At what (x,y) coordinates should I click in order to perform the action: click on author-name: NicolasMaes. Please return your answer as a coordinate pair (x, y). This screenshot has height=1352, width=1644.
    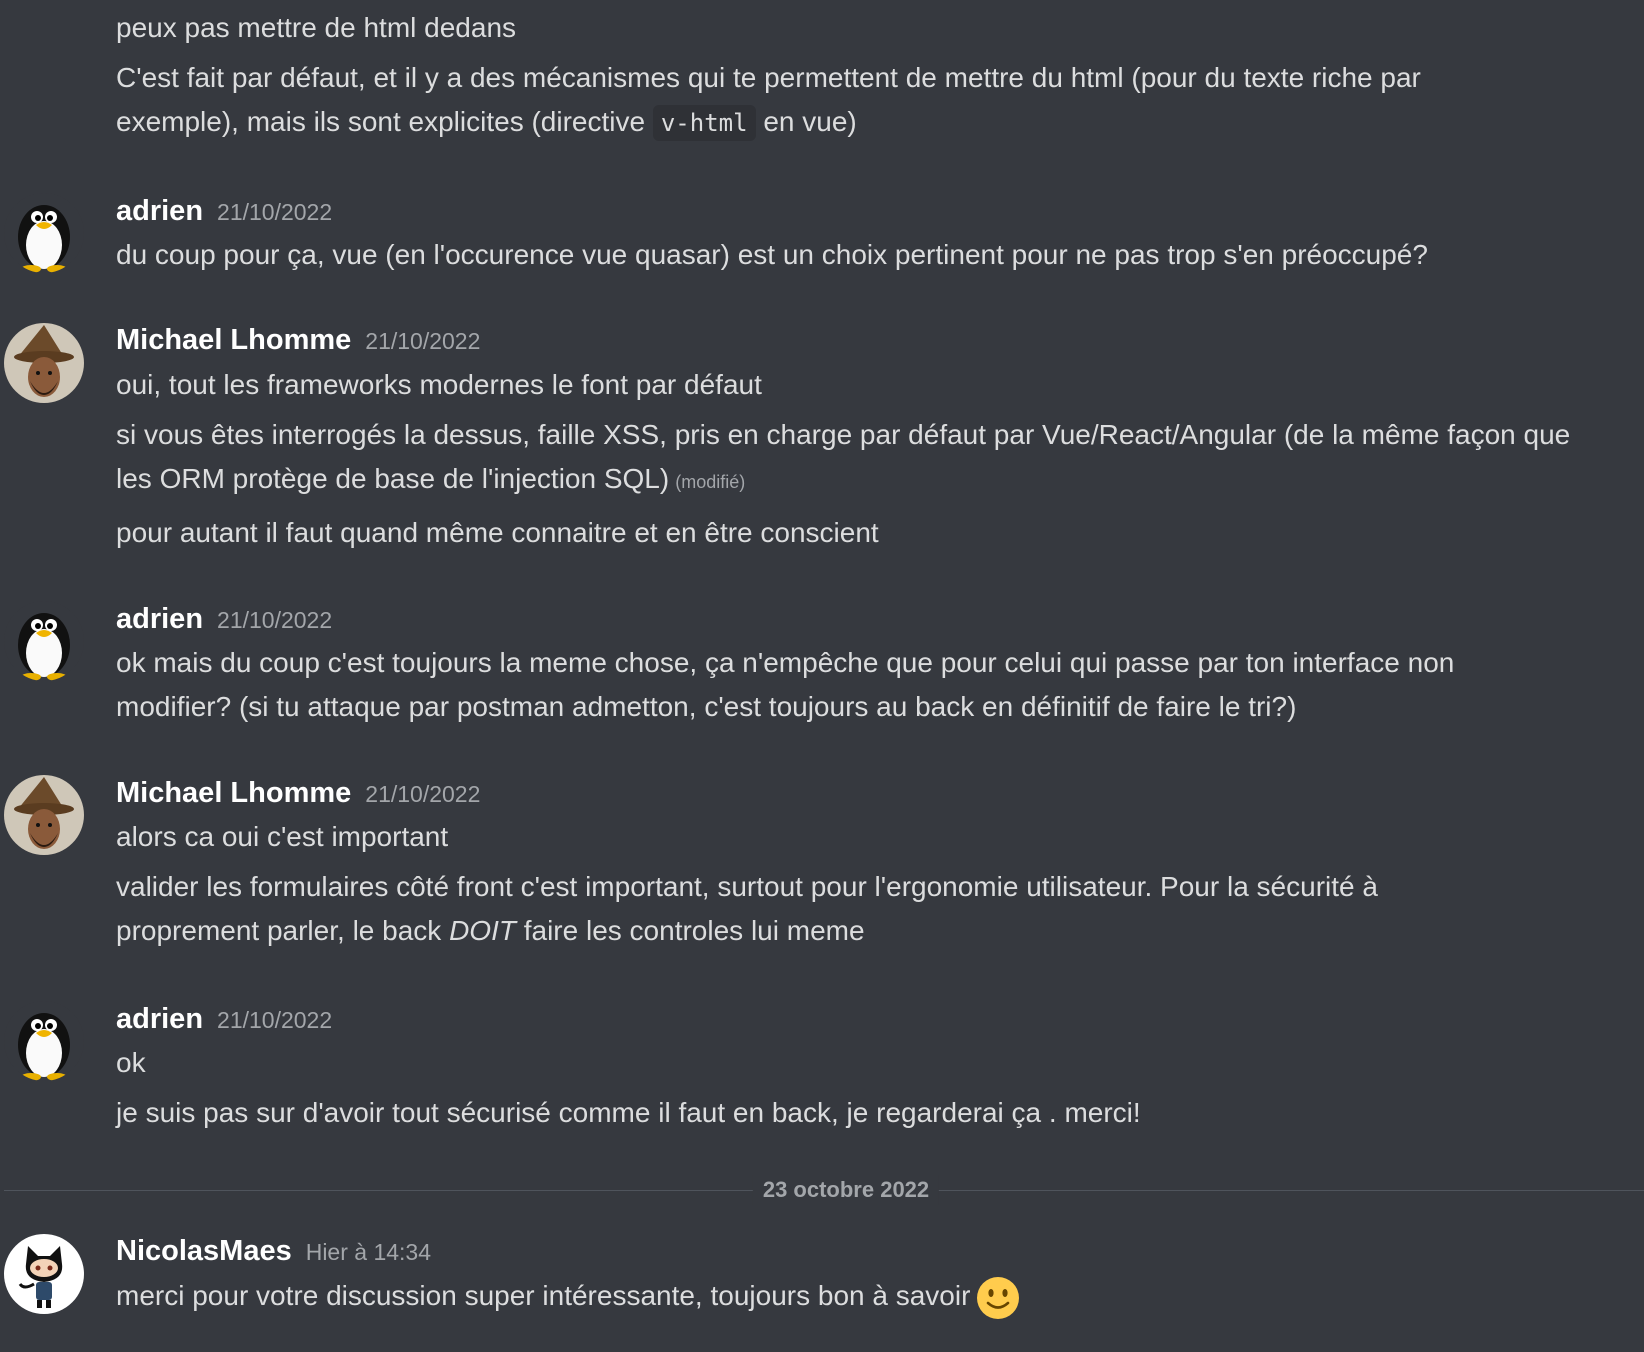
    Looking at the image, I should click on (204, 1251).